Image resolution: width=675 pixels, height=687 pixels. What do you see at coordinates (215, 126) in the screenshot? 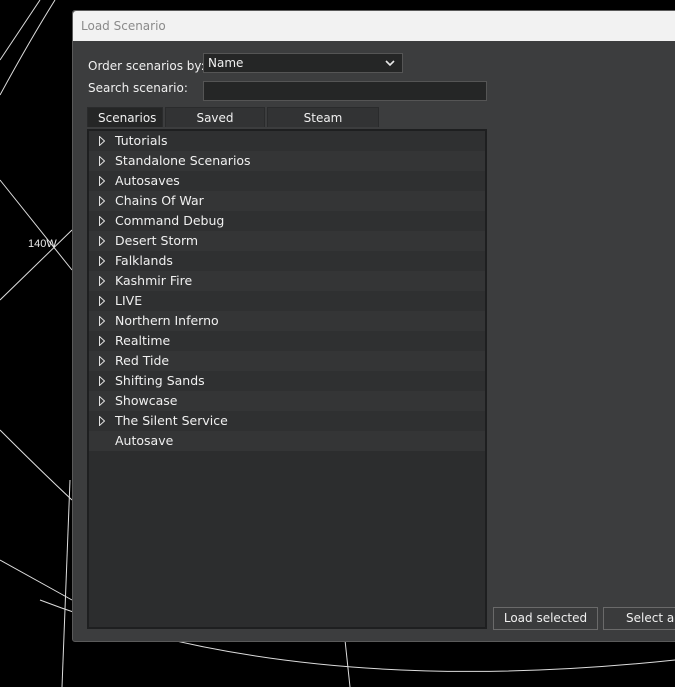
I see `tab-saved-games: Saved games` at bounding box center [215, 126].